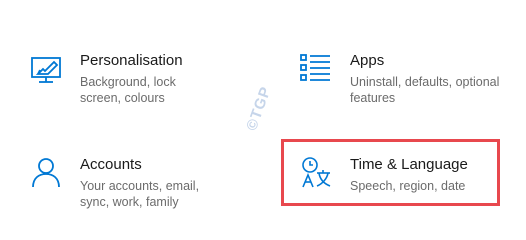 The image size is (526, 240). Describe the element at coordinates (128, 90) in the screenshot. I see `tile-description: Background, lock screen, colours` at that location.